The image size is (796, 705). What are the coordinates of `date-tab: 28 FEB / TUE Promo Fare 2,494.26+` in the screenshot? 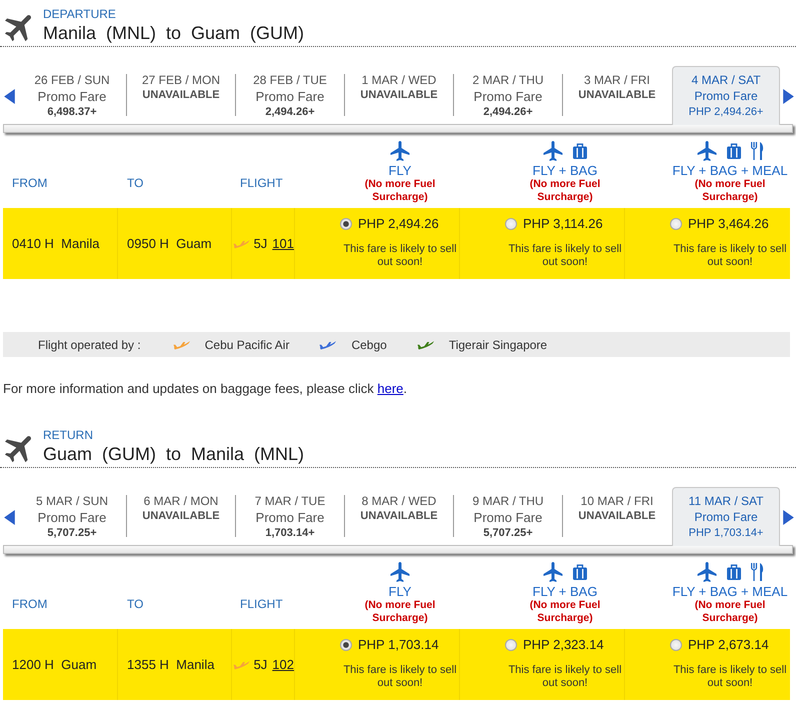 It's located at (290, 95).